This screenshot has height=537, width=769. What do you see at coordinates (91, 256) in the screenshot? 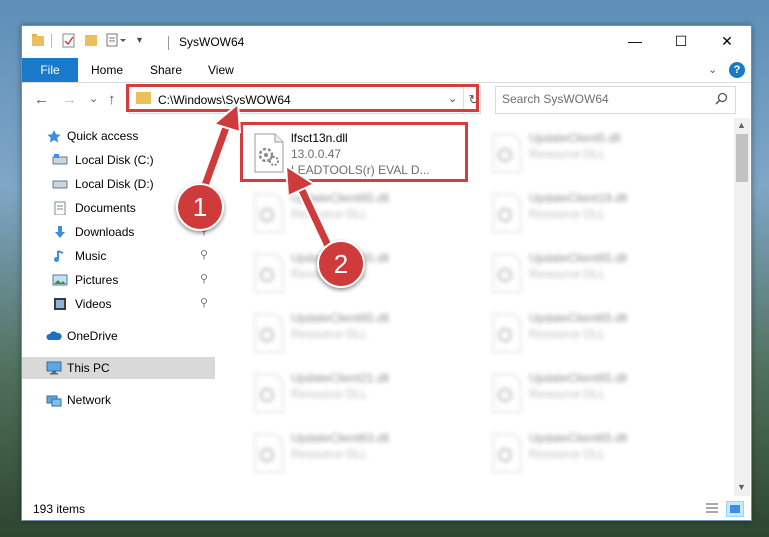
I see `sidebar-item-label: Music` at bounding box center [91, 256].